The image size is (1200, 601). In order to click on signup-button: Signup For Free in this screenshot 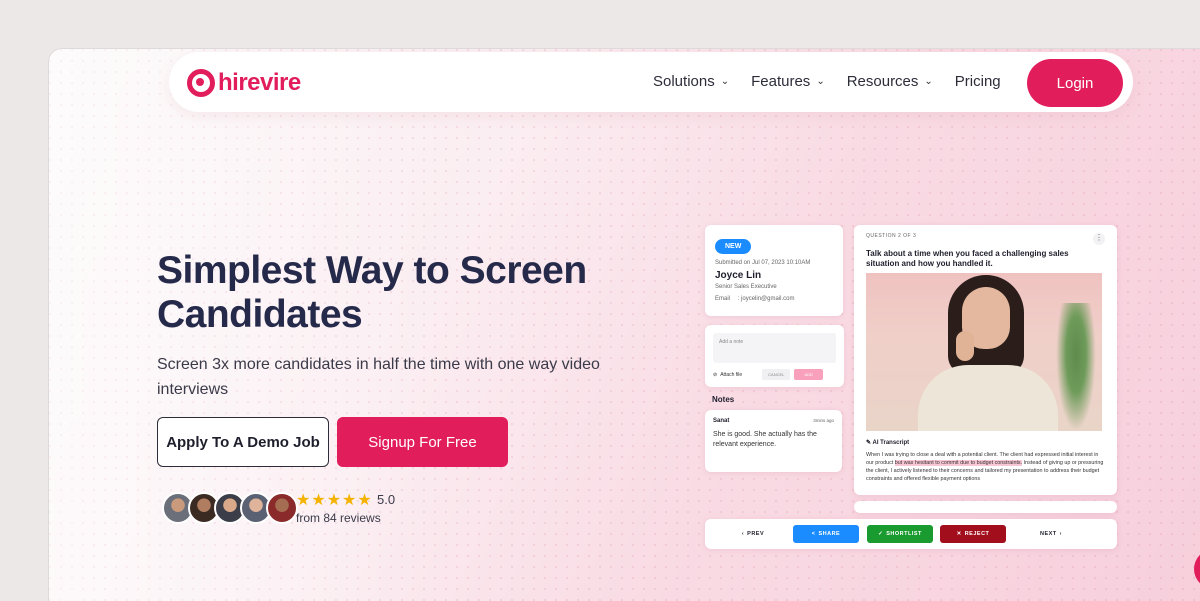, I will do `click(422, 442)`.